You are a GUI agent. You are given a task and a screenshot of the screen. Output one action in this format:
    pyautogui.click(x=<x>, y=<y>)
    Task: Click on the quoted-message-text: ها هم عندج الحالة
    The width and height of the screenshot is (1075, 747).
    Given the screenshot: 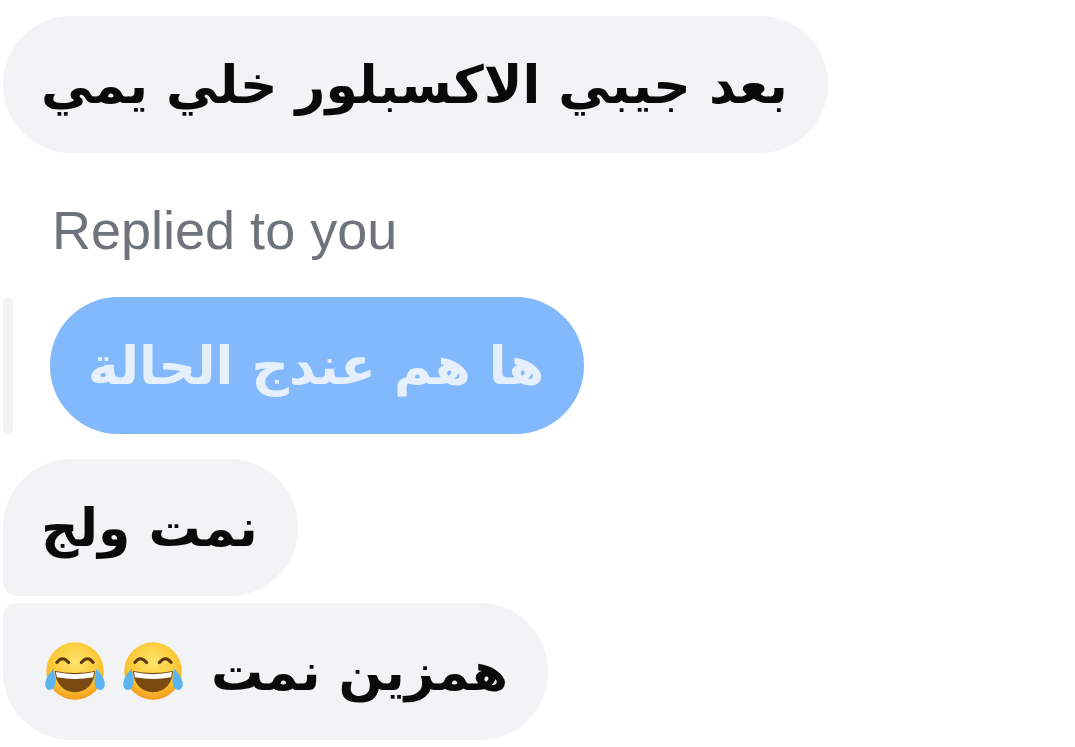 What is the action you would take?
    pyautogui.click(x=316, y=366)
    